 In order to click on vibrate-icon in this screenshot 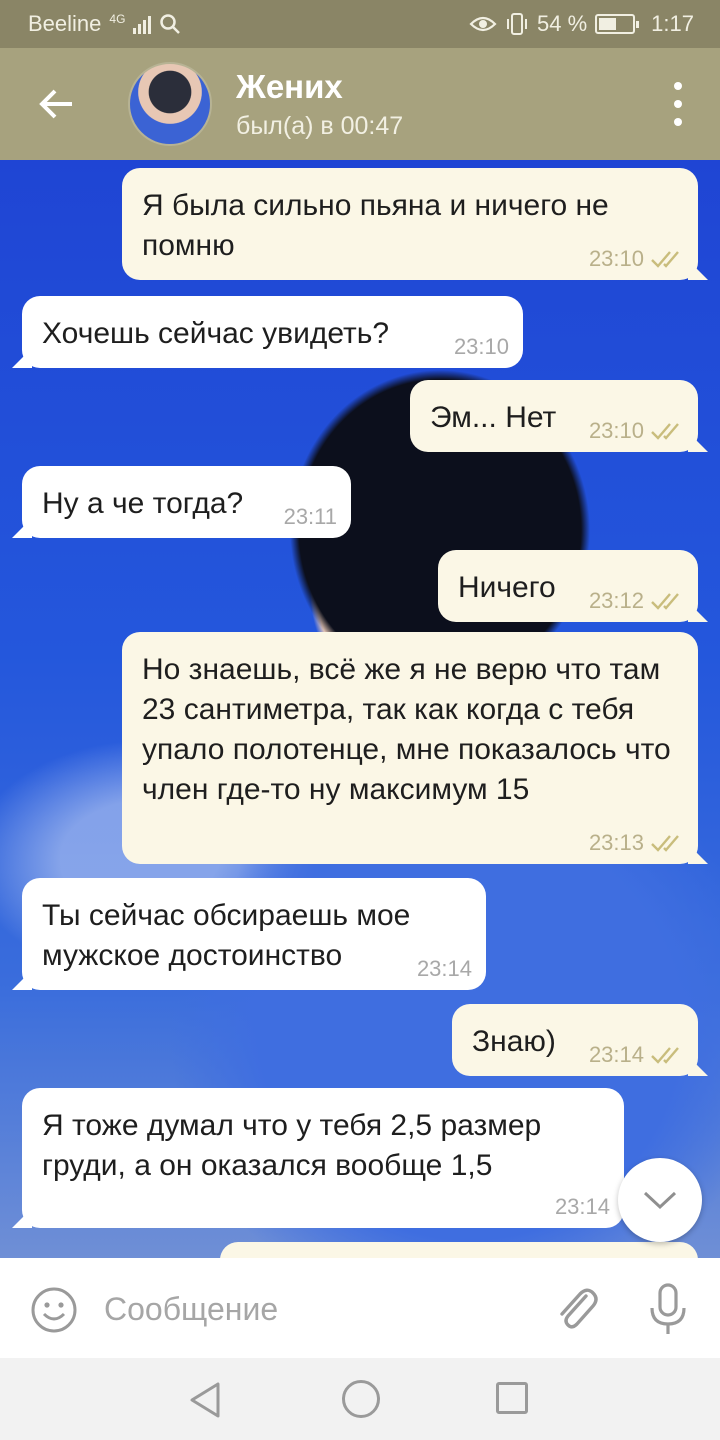, I will do `click(517, 24)`.